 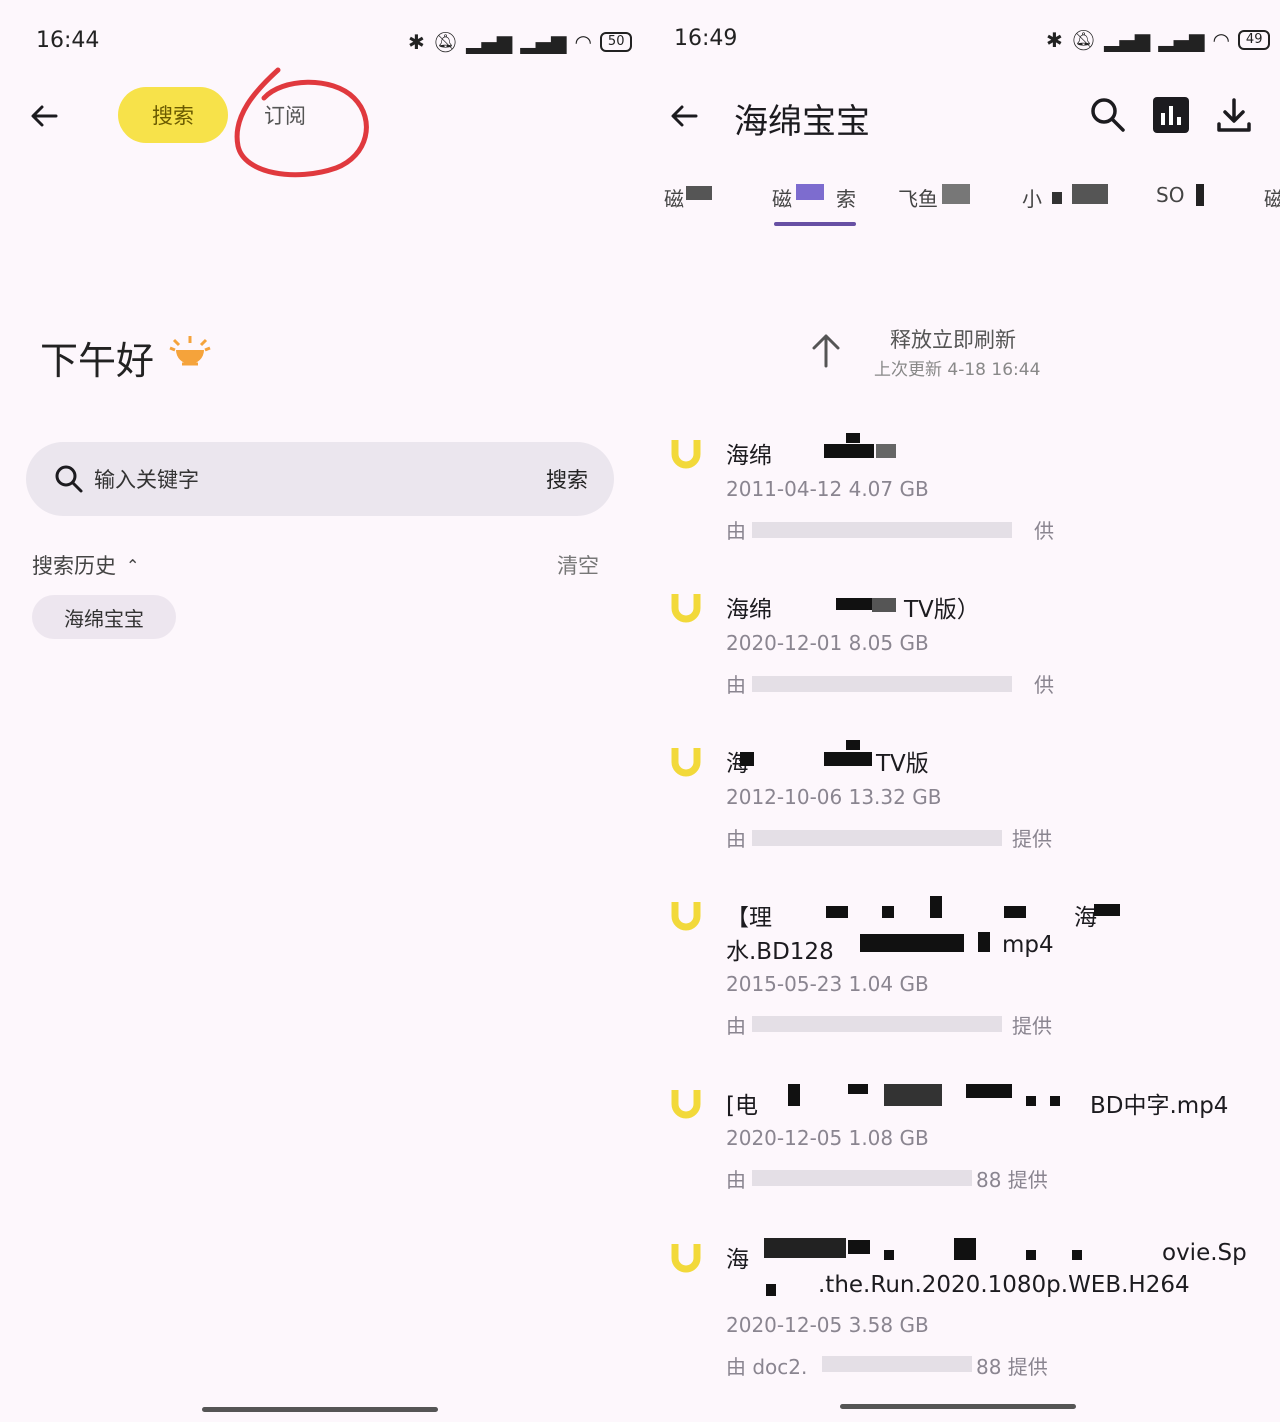 What do you see at coordinates (827, 1138) in the screenshot?
I see `item-date-size: 2020-12-05 1.08 GB` at bounding box center [827, 1138].